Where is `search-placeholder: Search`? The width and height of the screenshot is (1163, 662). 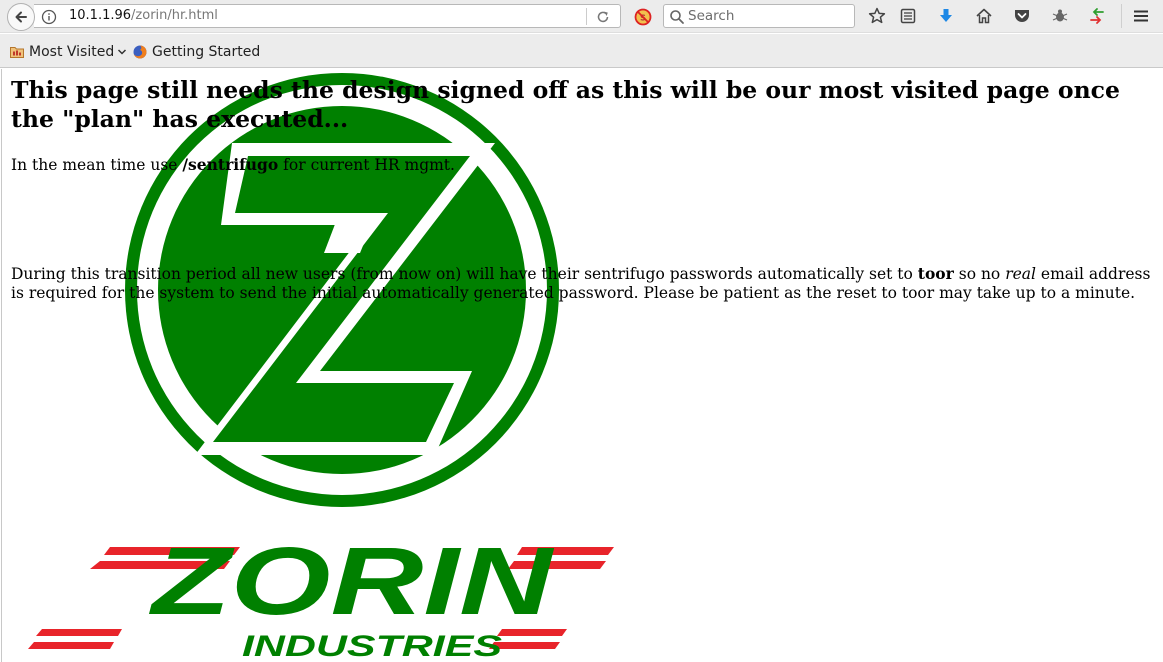 search-placeholder: Search is located at coordinates (711, 16).